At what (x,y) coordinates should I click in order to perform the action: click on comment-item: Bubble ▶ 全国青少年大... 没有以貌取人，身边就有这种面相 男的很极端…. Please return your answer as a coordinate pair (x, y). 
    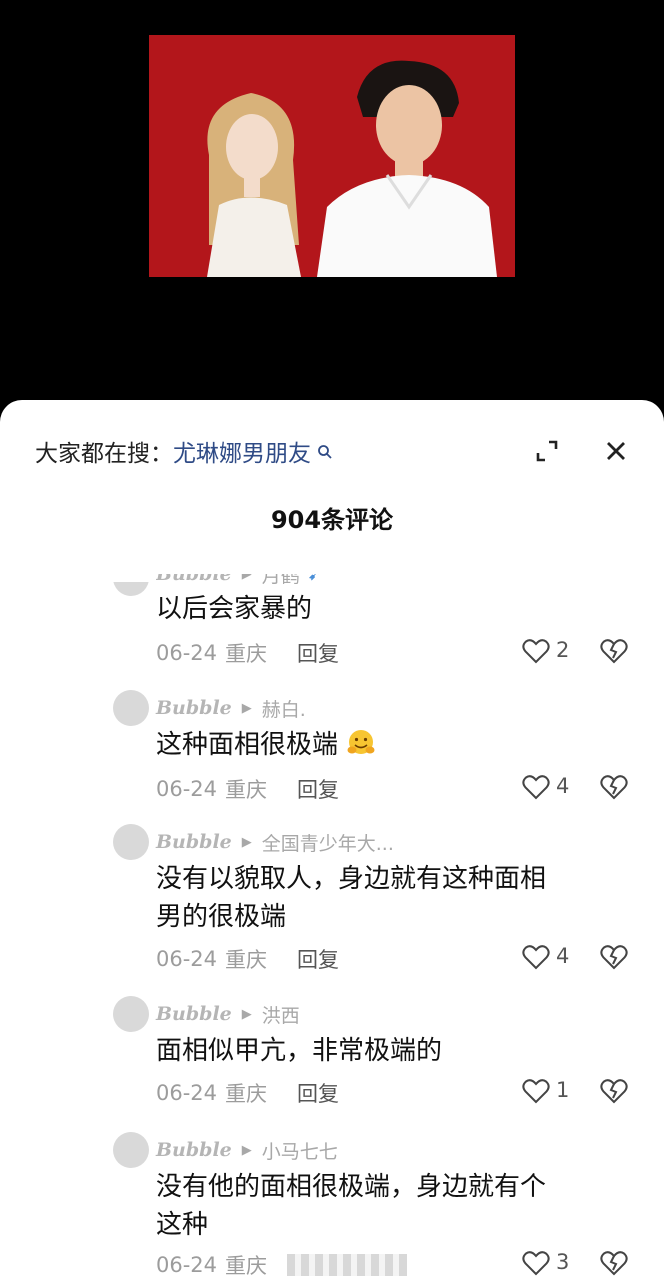
    Looking at the image, I should click on (332, 902).